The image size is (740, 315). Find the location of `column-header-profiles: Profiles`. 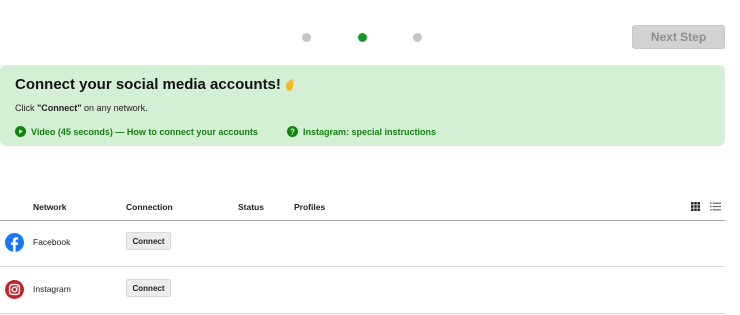

column-header-profiles: Profiles is located at coordinates (310, 207).